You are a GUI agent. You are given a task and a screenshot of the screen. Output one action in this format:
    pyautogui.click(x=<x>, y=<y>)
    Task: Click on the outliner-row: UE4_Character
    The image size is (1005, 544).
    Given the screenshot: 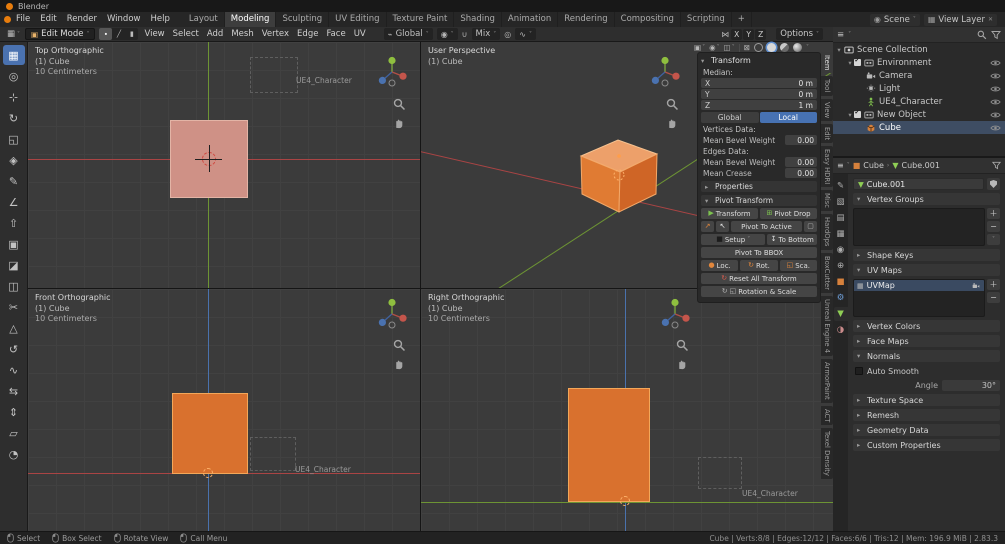 What is the action you would take?
    pyautogui.click(x=919, y=101)
    